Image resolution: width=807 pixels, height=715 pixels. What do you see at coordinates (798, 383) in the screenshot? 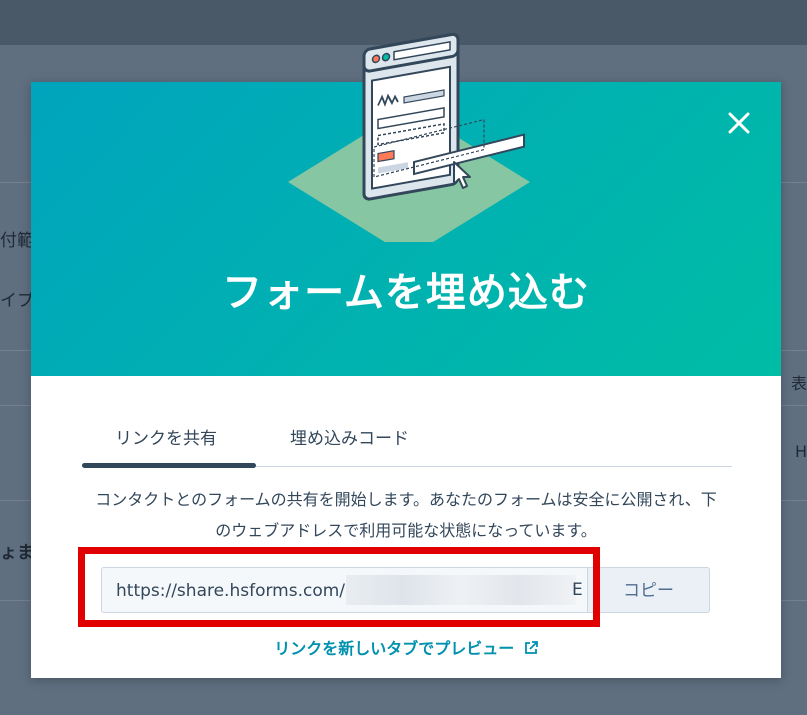
I see `background-label: 表` at bounding box center [798, 383].